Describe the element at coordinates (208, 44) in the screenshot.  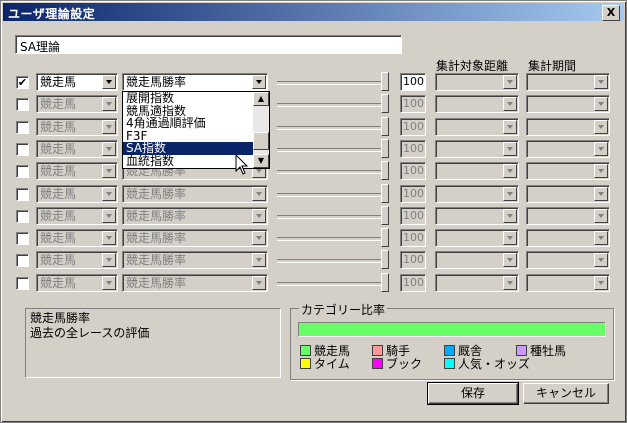
I see `theory-name-input: SA理論` at that location.